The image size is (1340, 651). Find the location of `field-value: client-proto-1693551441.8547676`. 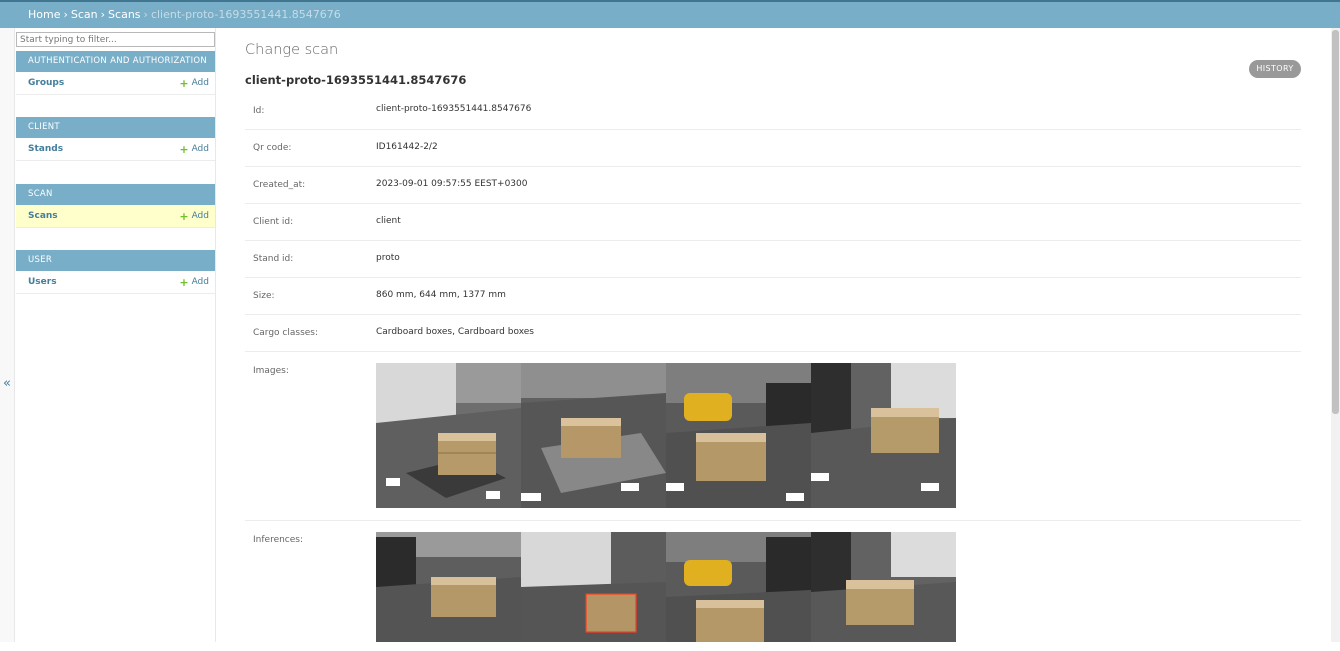

field-value: client-proto-1693551441.8547676 is located at coordinates (454, 109).